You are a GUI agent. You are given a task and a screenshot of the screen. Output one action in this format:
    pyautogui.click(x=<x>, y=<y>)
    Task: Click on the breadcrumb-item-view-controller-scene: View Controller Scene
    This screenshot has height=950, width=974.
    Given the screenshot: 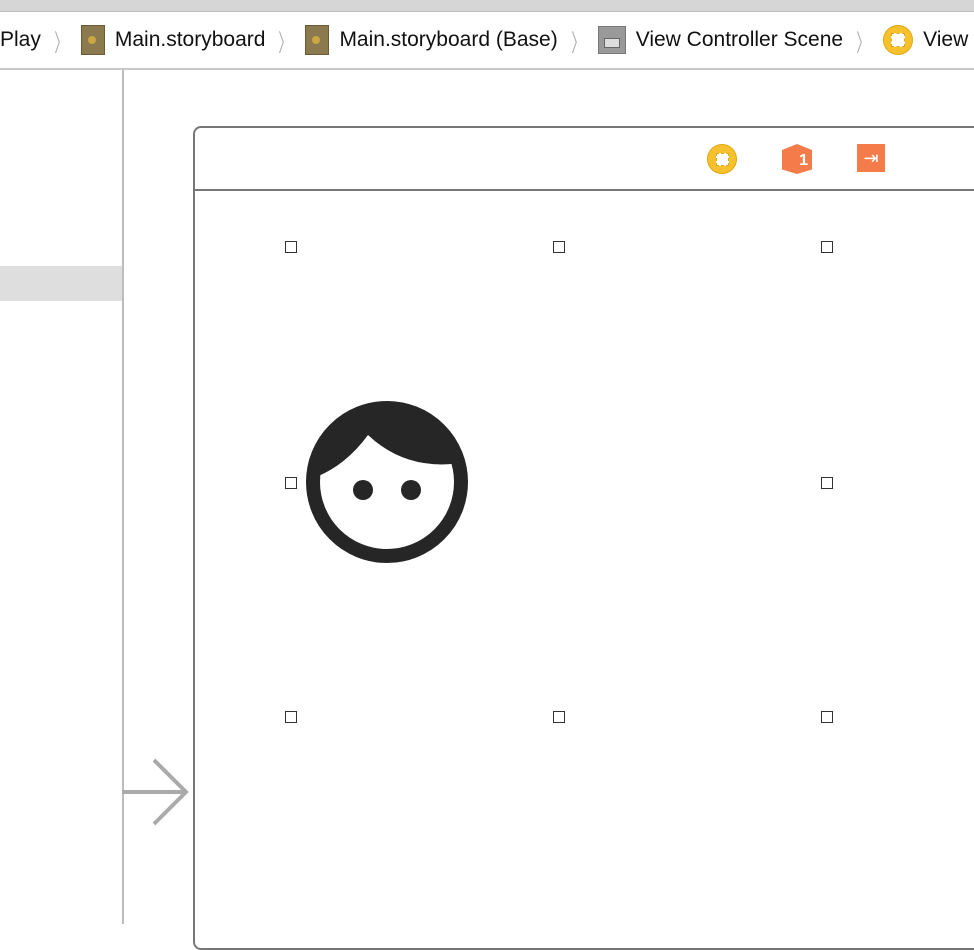 What is the action you would take?
    pyautogui.click(x=720, y=40)
    